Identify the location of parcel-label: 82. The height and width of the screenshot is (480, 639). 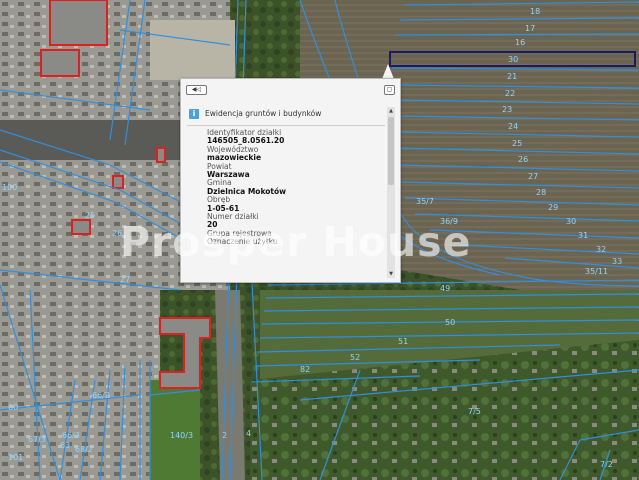
(305, 369).